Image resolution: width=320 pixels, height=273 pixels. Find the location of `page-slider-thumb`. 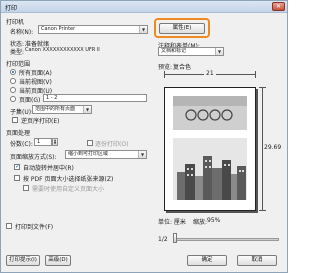

page-slider-thumb is located at coordinates (175, 238).